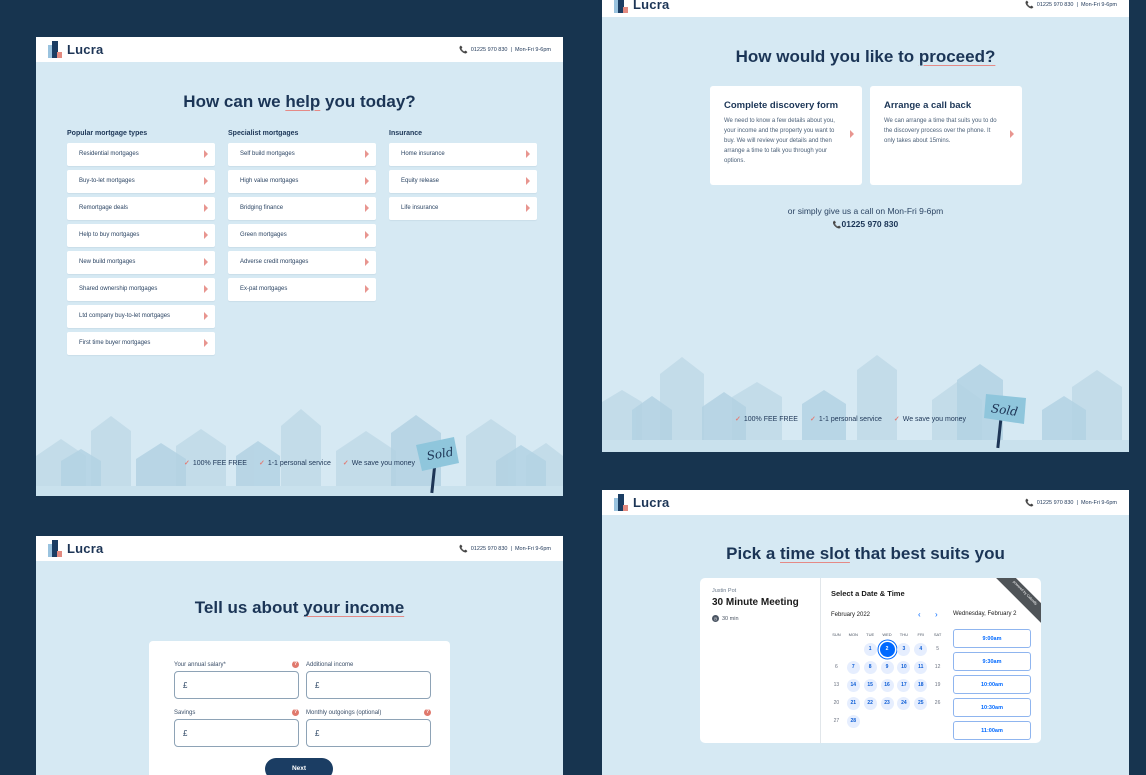 The image size is (1146, 775). I want to click on header-contact: 📞 01225 970 830 | Mon-Fri 9-6pm, so click(505, 50).